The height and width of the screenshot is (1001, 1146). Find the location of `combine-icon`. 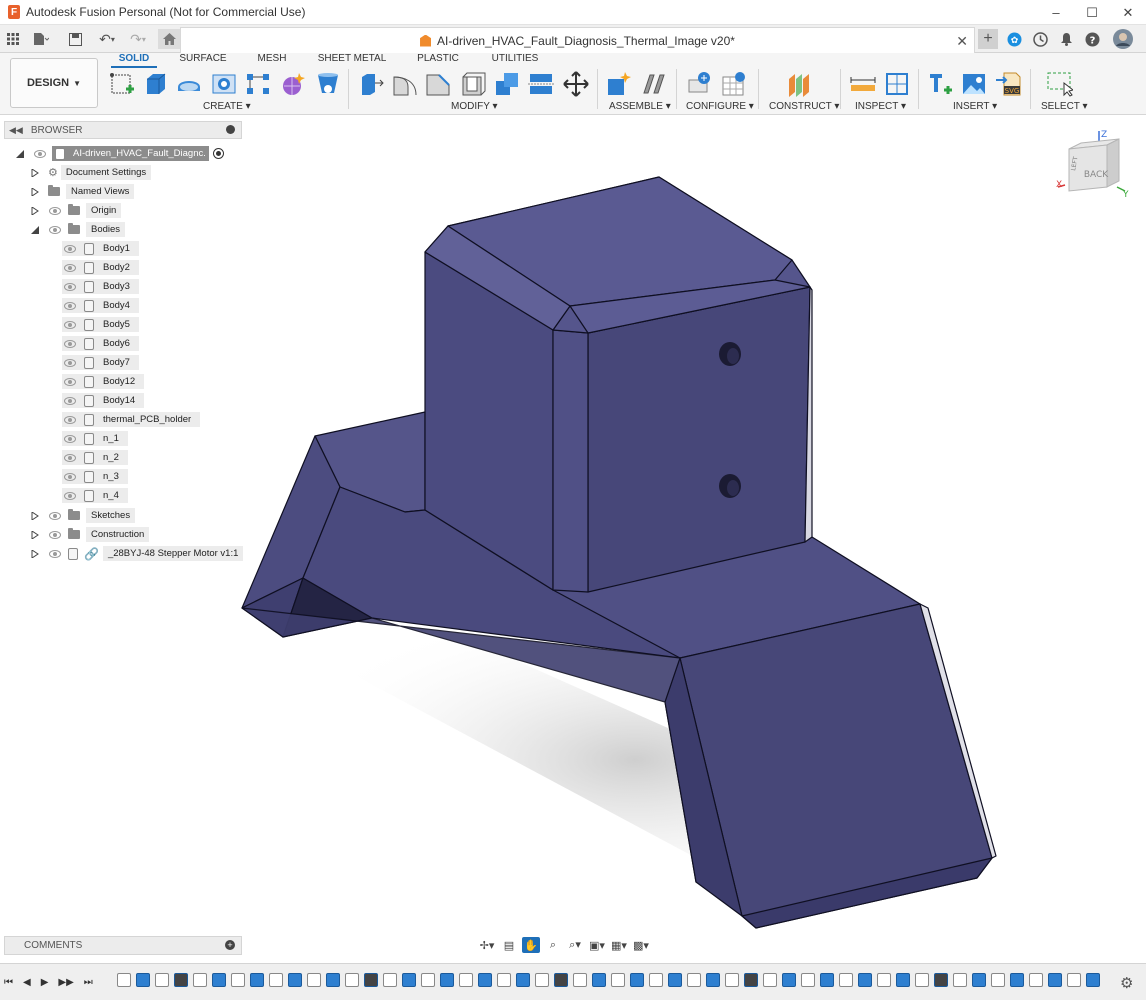

combine-icon is located at coordinates (507, 84).